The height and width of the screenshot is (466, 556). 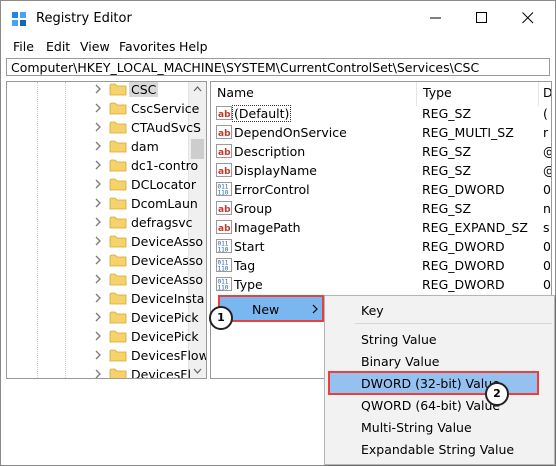 What do you see at coordinates (271, 308) in the screenshot?
I see `context-menu-new-item: New` at bounding box center [271, 308].